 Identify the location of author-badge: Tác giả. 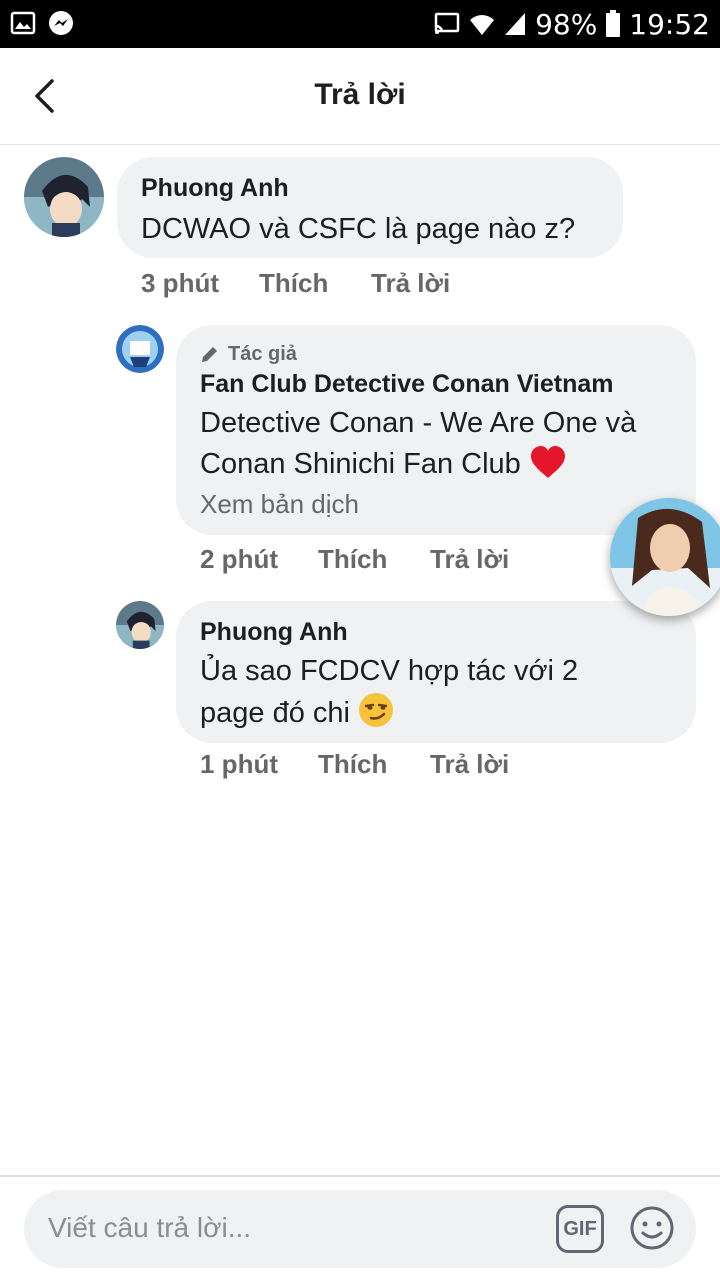
(436, 354).